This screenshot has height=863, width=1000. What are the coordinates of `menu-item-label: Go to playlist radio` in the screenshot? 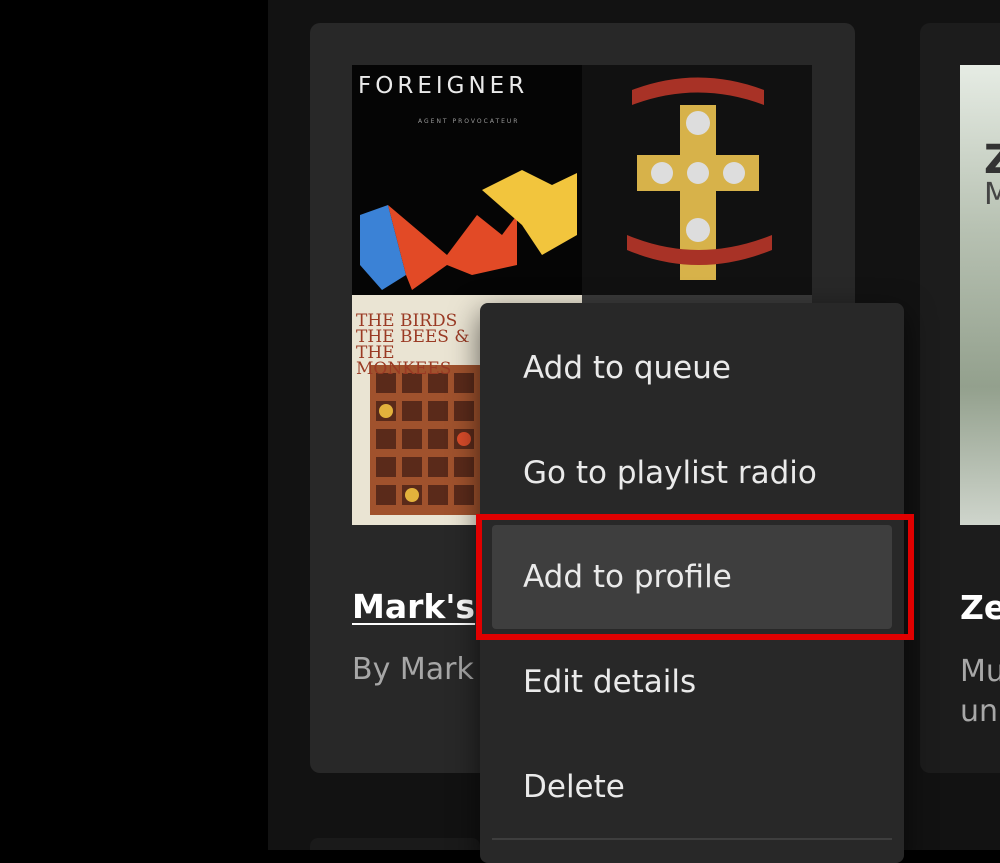 It's located at (670, 473).